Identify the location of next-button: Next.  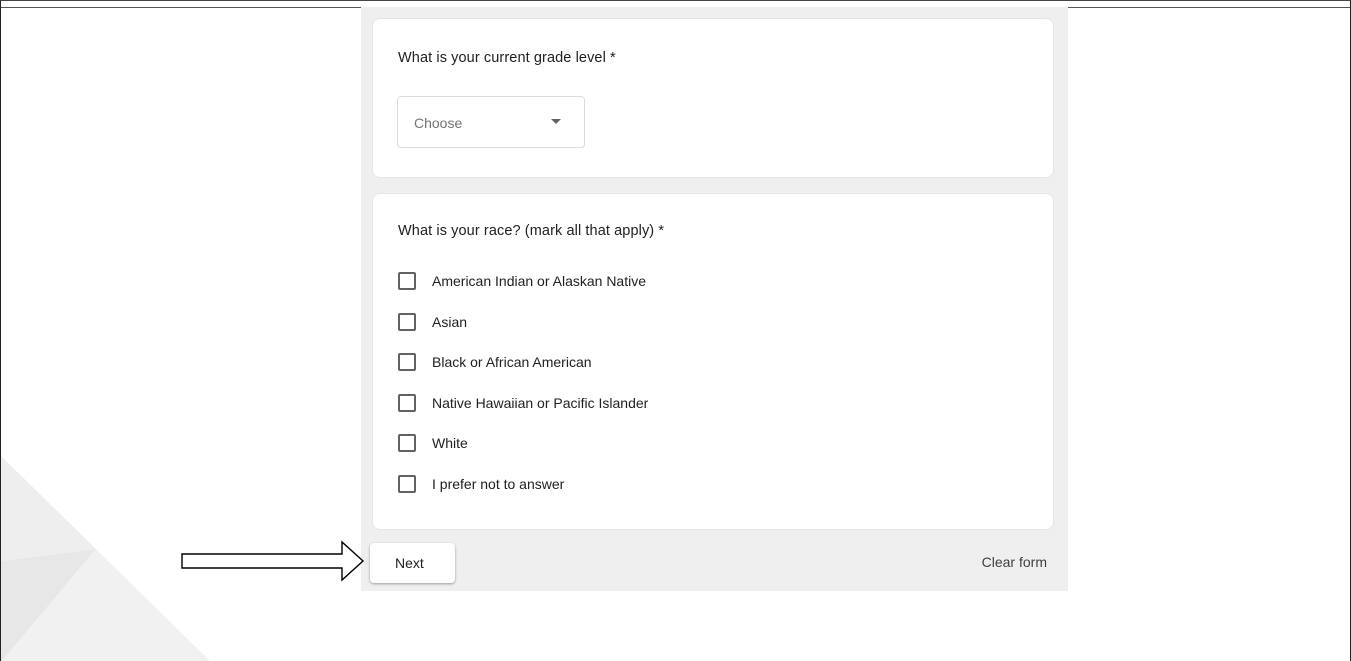
(412, 563).